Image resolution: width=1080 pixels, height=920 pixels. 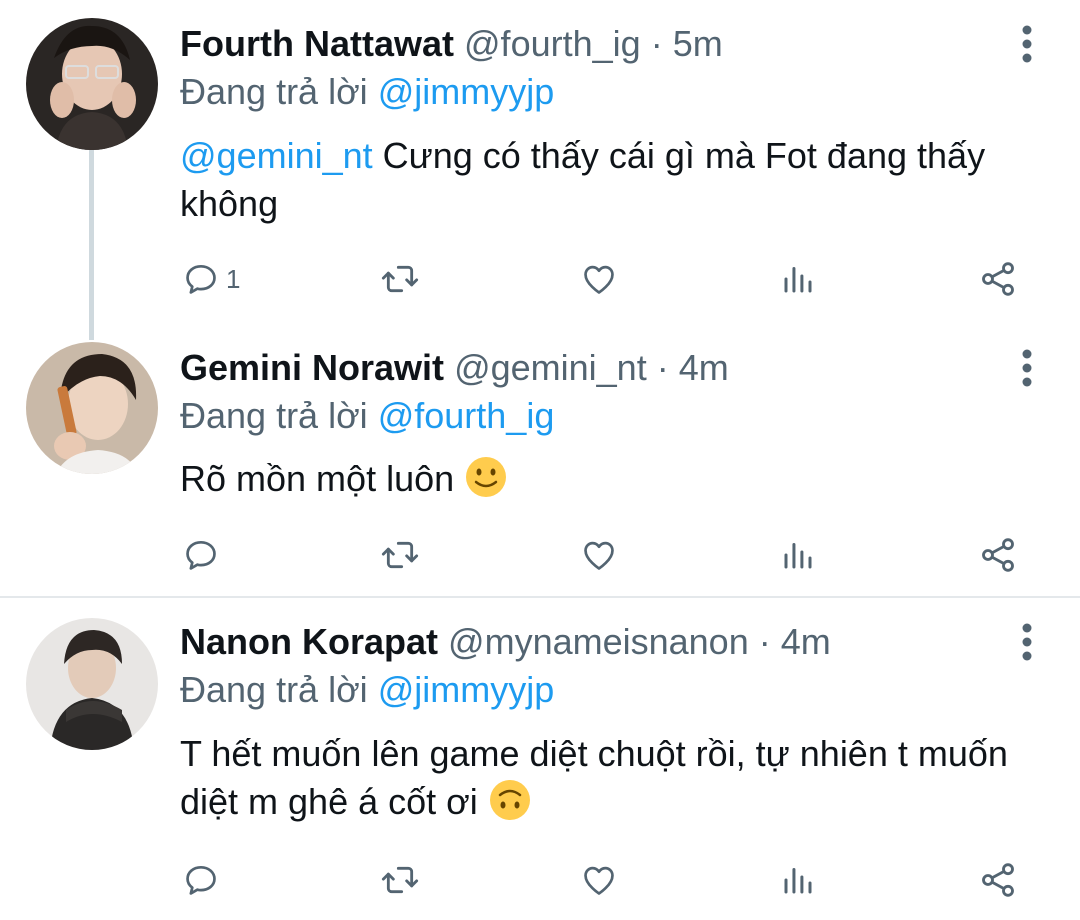 What do you see at coordinates (486, 477) in the screenshot?
I see `slightly-smiling-face-icon` at bounding box center [486, 477].